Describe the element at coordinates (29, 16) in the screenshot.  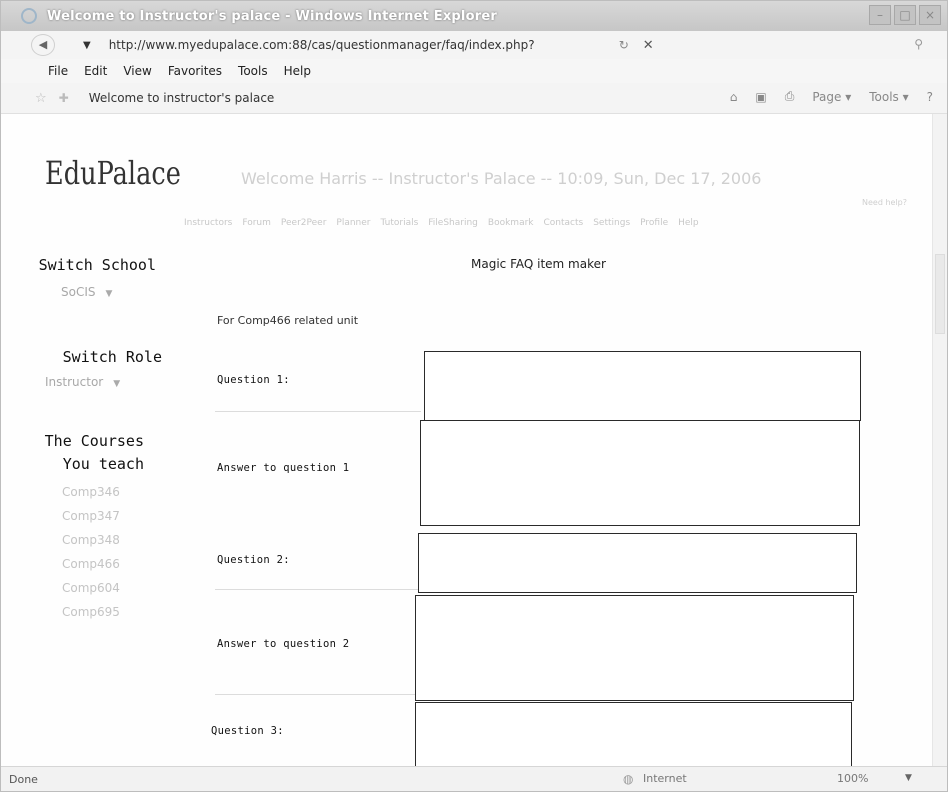
I see `ie-logo-icon` at that location.